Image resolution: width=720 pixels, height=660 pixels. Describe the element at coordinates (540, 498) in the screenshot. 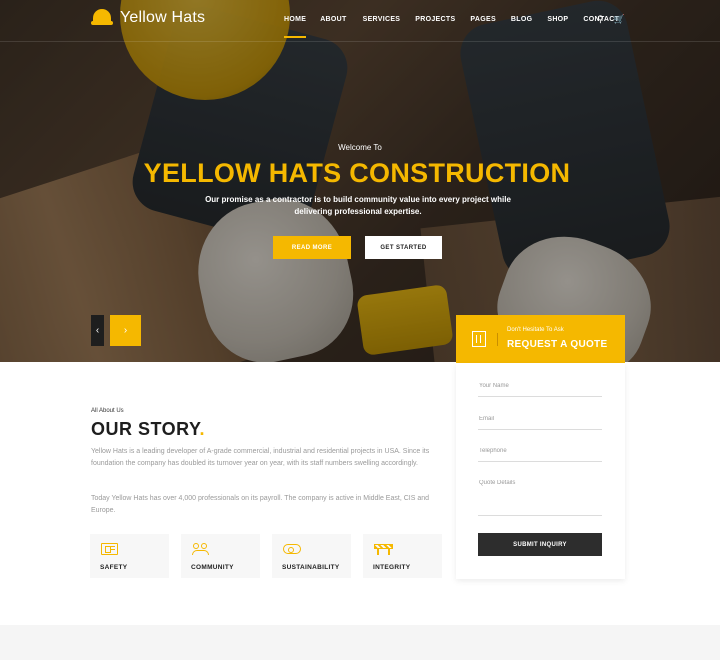

I see `quote-details-field` at that location.